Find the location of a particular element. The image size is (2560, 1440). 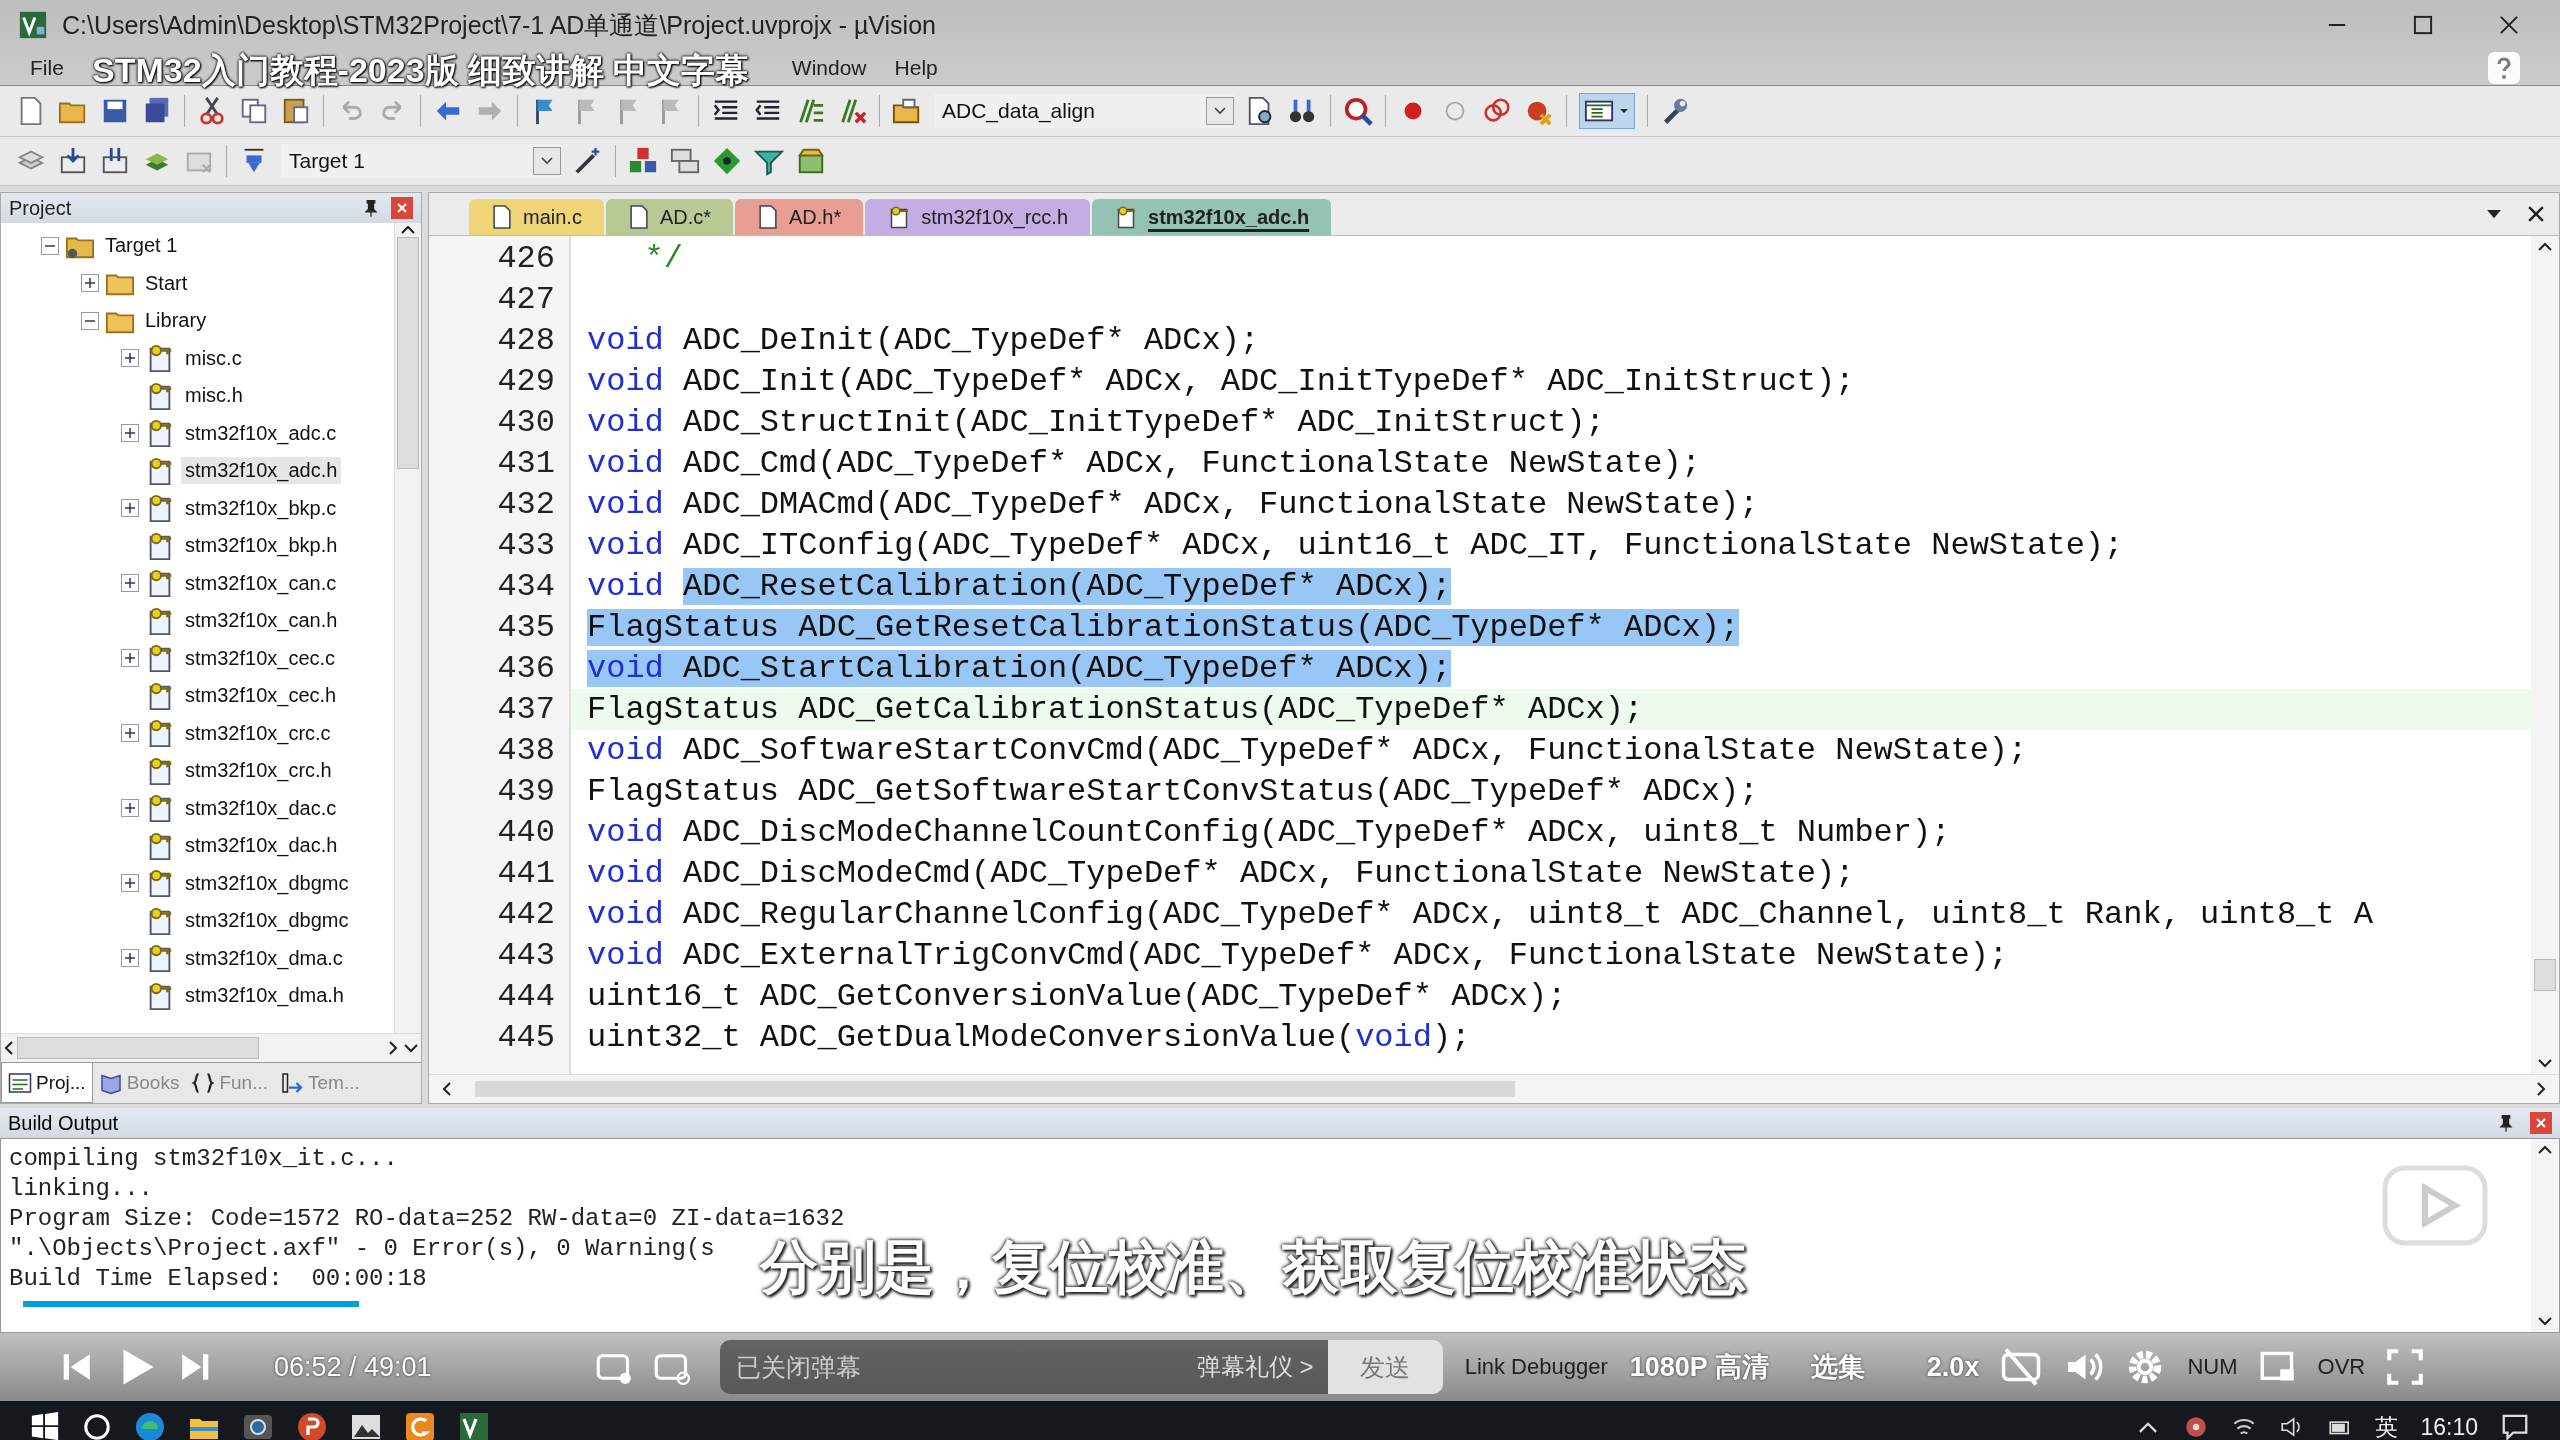

tree-item: stm32f10x_can.c is located at coordinates (261, 583).